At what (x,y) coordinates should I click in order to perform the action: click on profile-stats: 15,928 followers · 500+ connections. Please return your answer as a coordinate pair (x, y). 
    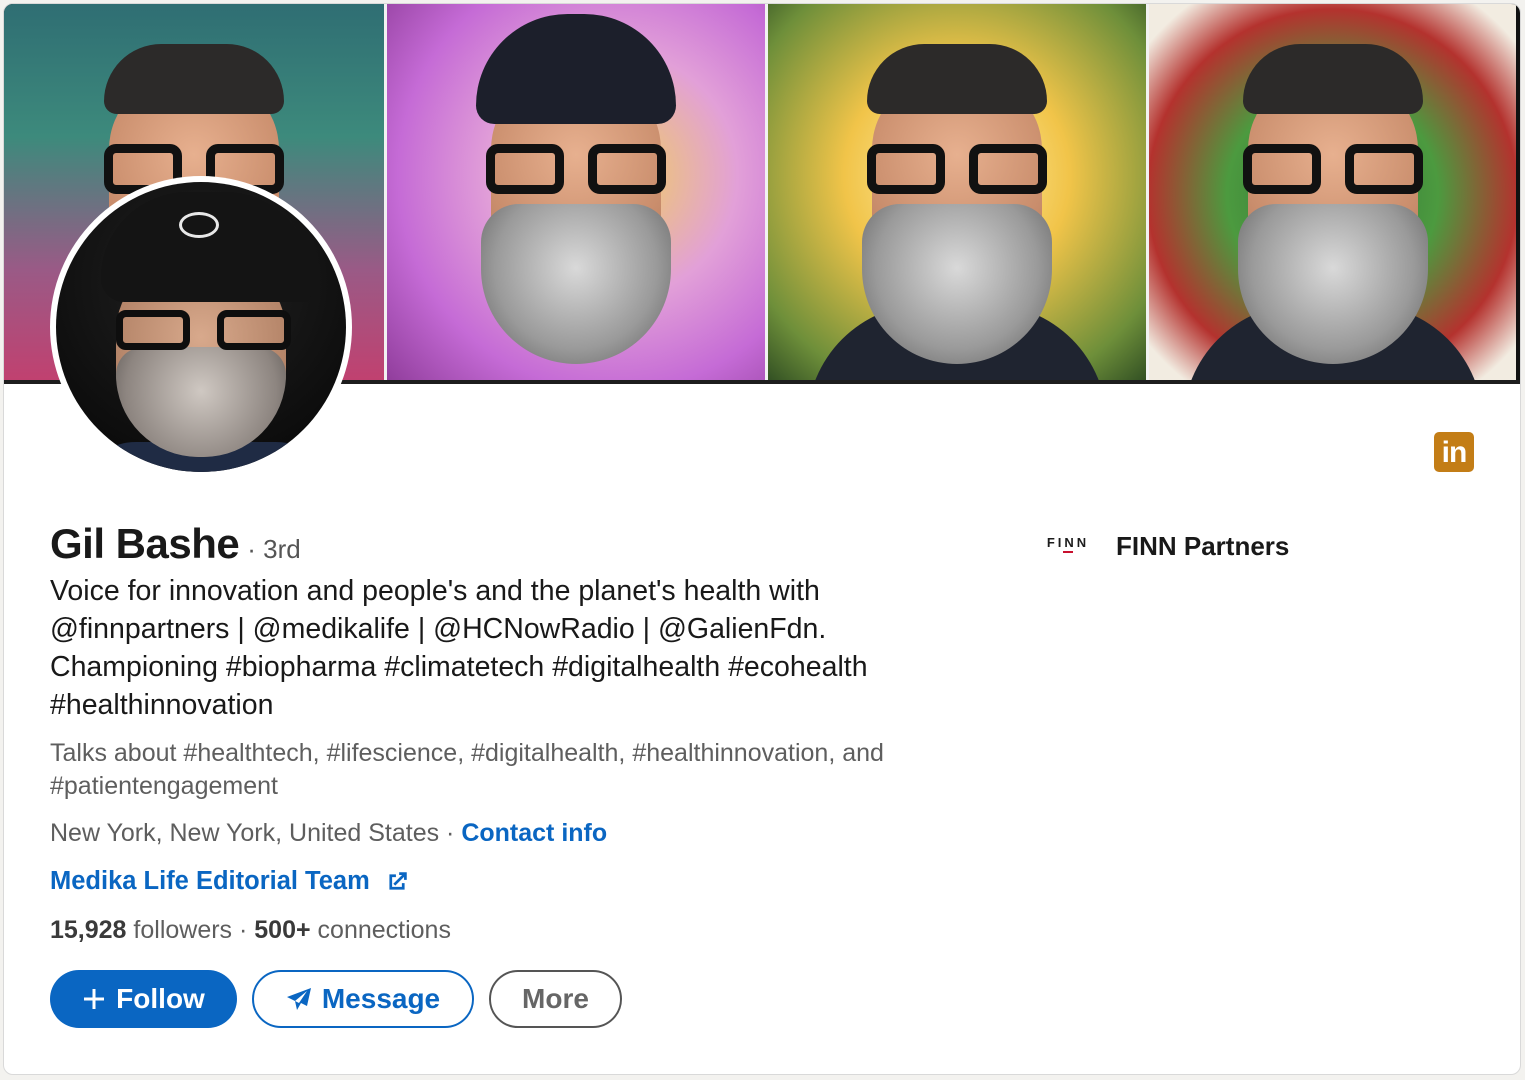
    Looking at the image, I should click on (250, 930).